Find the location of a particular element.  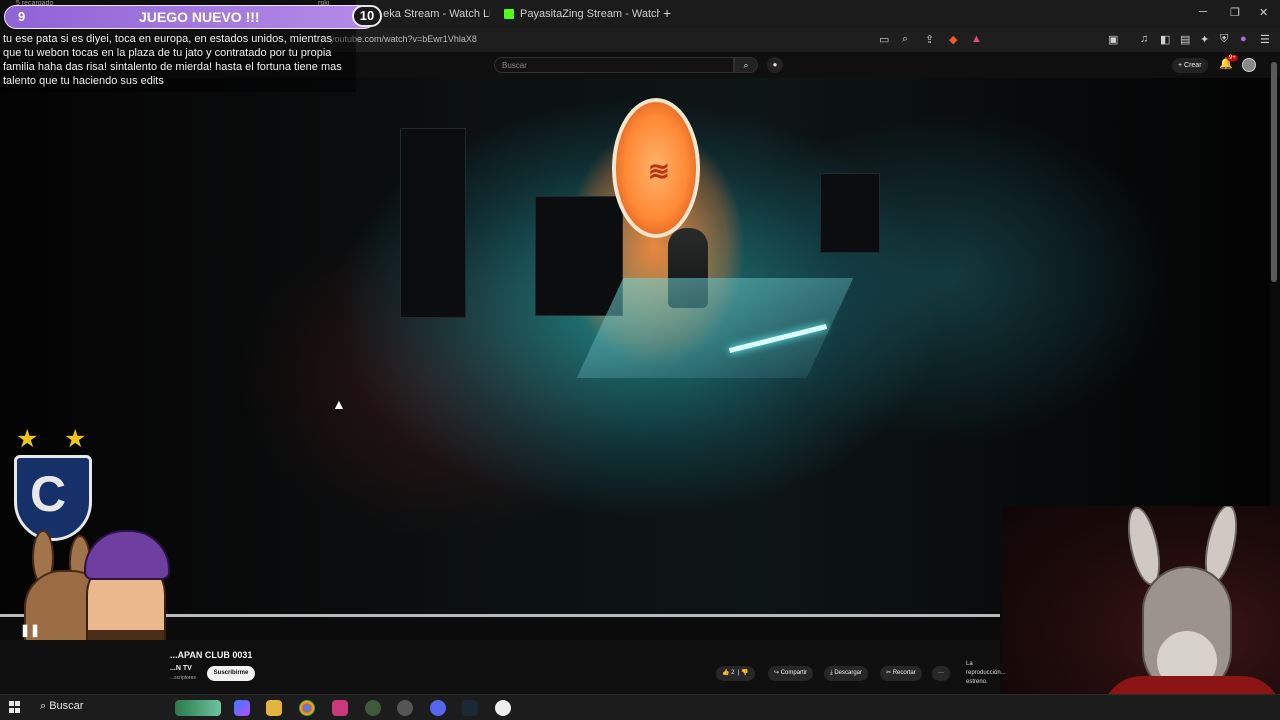

pause-icon: ❚❚ is located at coordinates (30, 630).